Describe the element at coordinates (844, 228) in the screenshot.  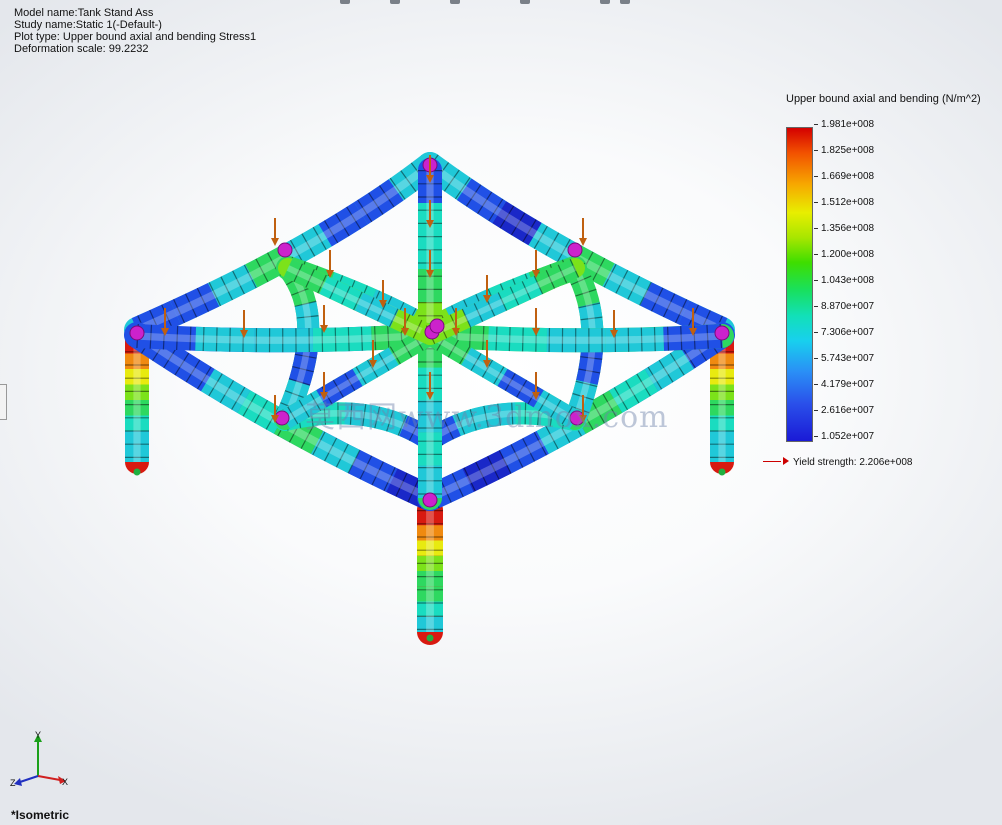
I see `legend-tick: 1.356e+008` at that location.